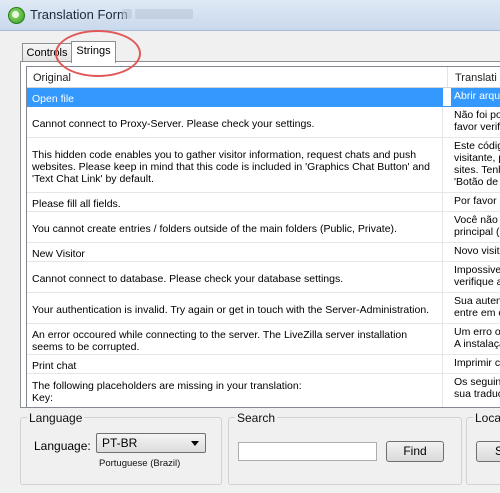  I want to click on grid-header: Original Translati, so click(263, 77).